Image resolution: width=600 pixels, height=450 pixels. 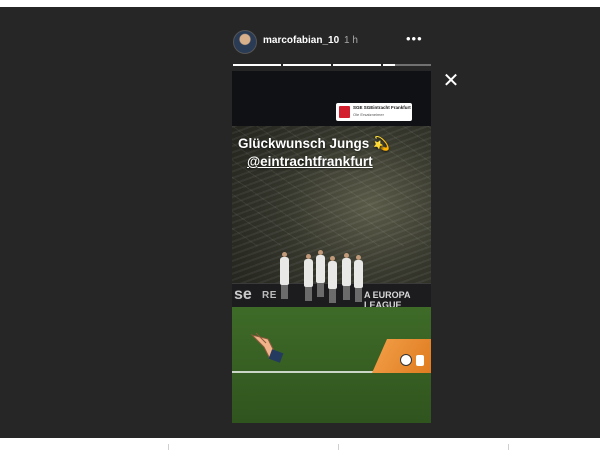 What do you see at coordinates (414, 38) in the screenshot?
I see `more-options-icon: •••` at bounding box center [414, 38].